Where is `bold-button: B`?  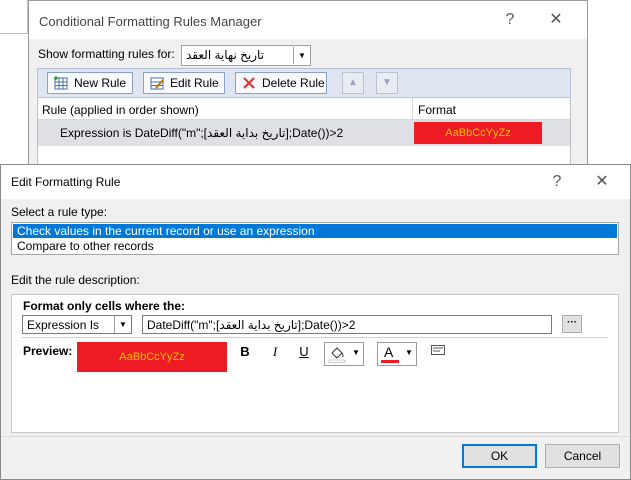 bold-button: B is located at coordinates (245, 352).